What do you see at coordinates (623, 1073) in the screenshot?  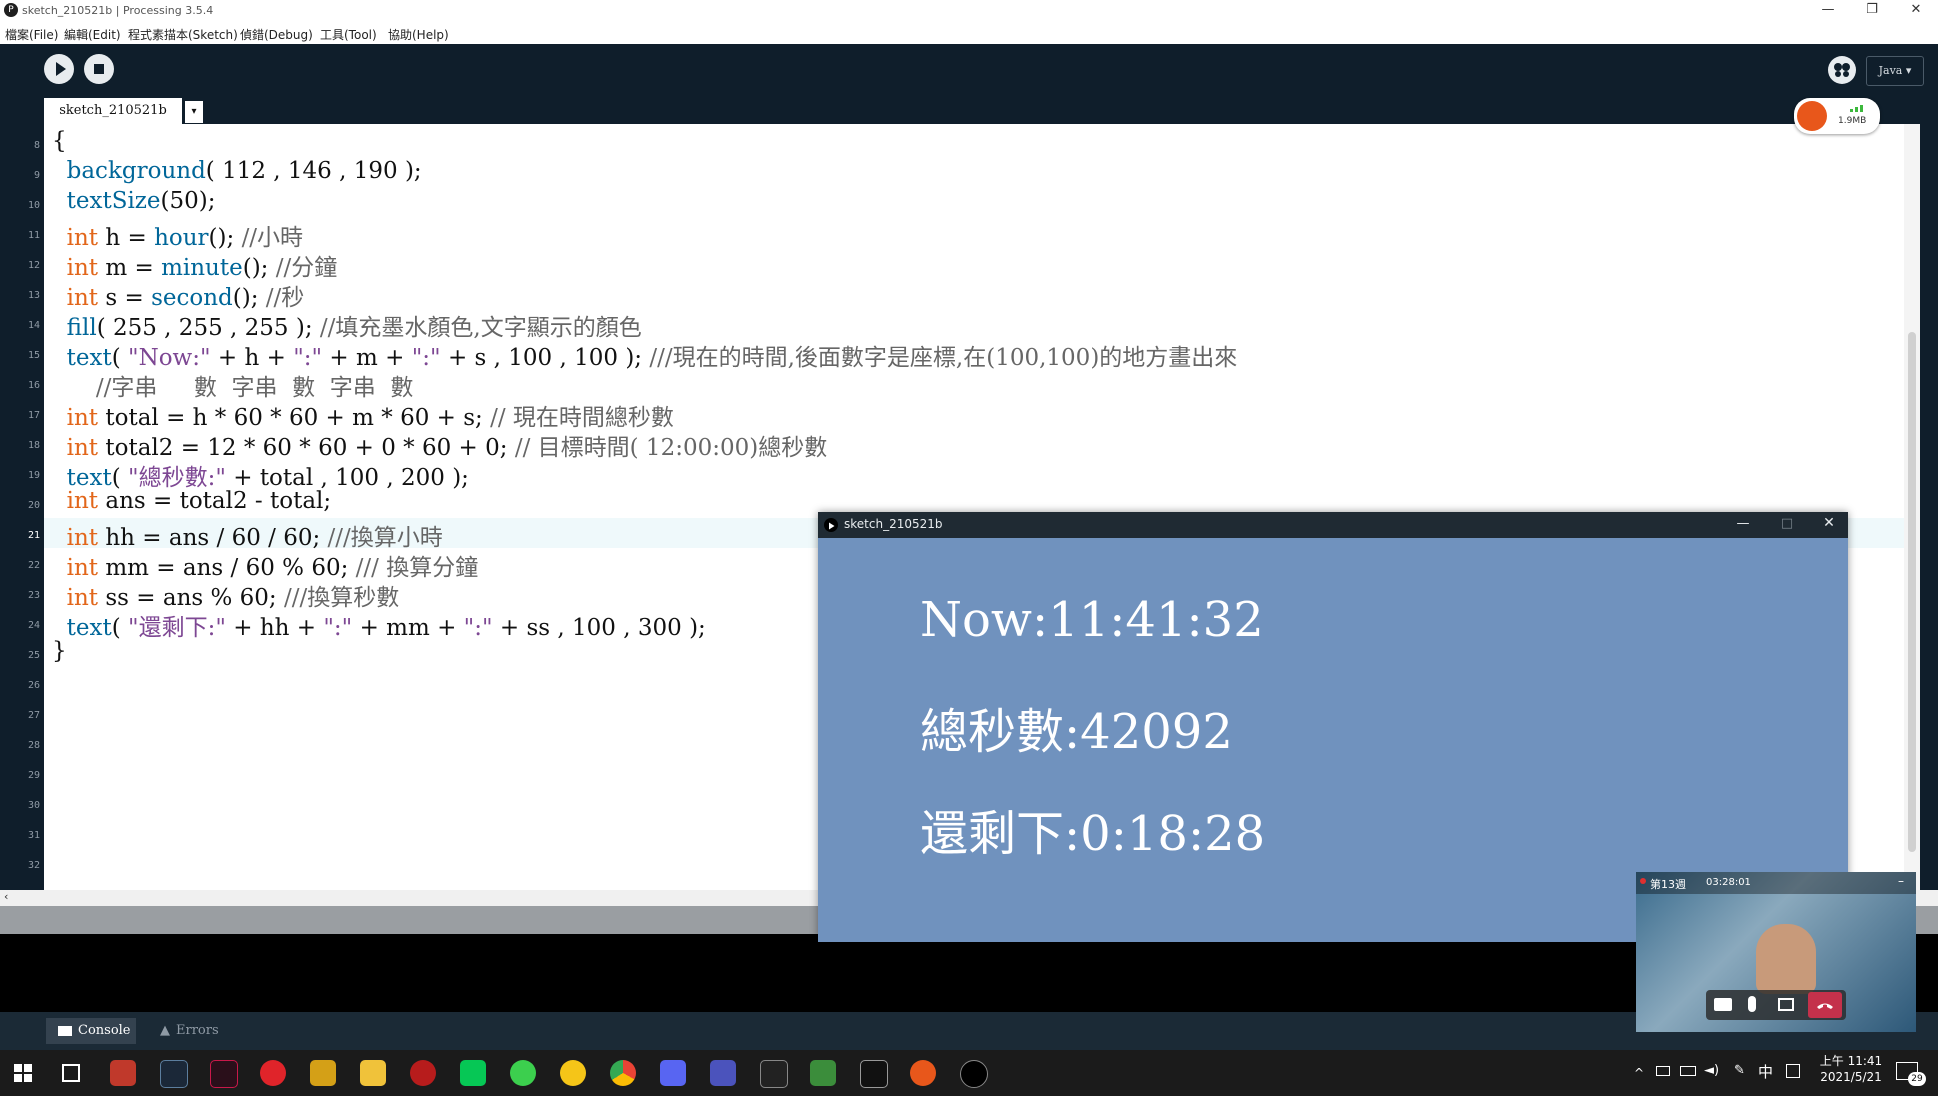 I see `chrome-icon` at bounding box center [623, 1073].